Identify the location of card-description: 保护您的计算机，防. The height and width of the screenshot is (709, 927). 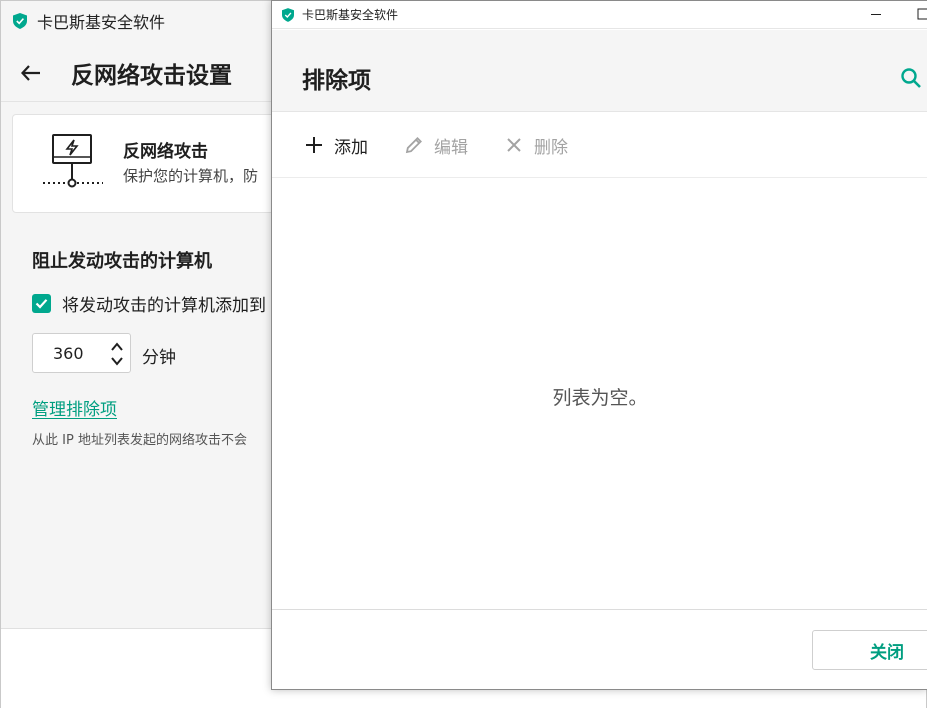
(191, 176).